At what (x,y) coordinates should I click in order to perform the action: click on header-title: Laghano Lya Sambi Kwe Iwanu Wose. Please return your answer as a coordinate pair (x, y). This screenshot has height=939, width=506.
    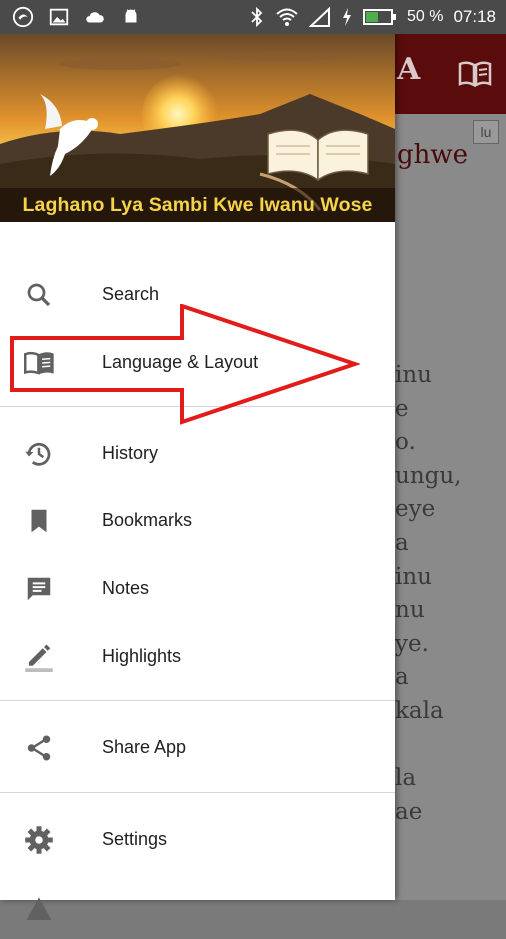
    Looking at the image, I should click on (197, 205).